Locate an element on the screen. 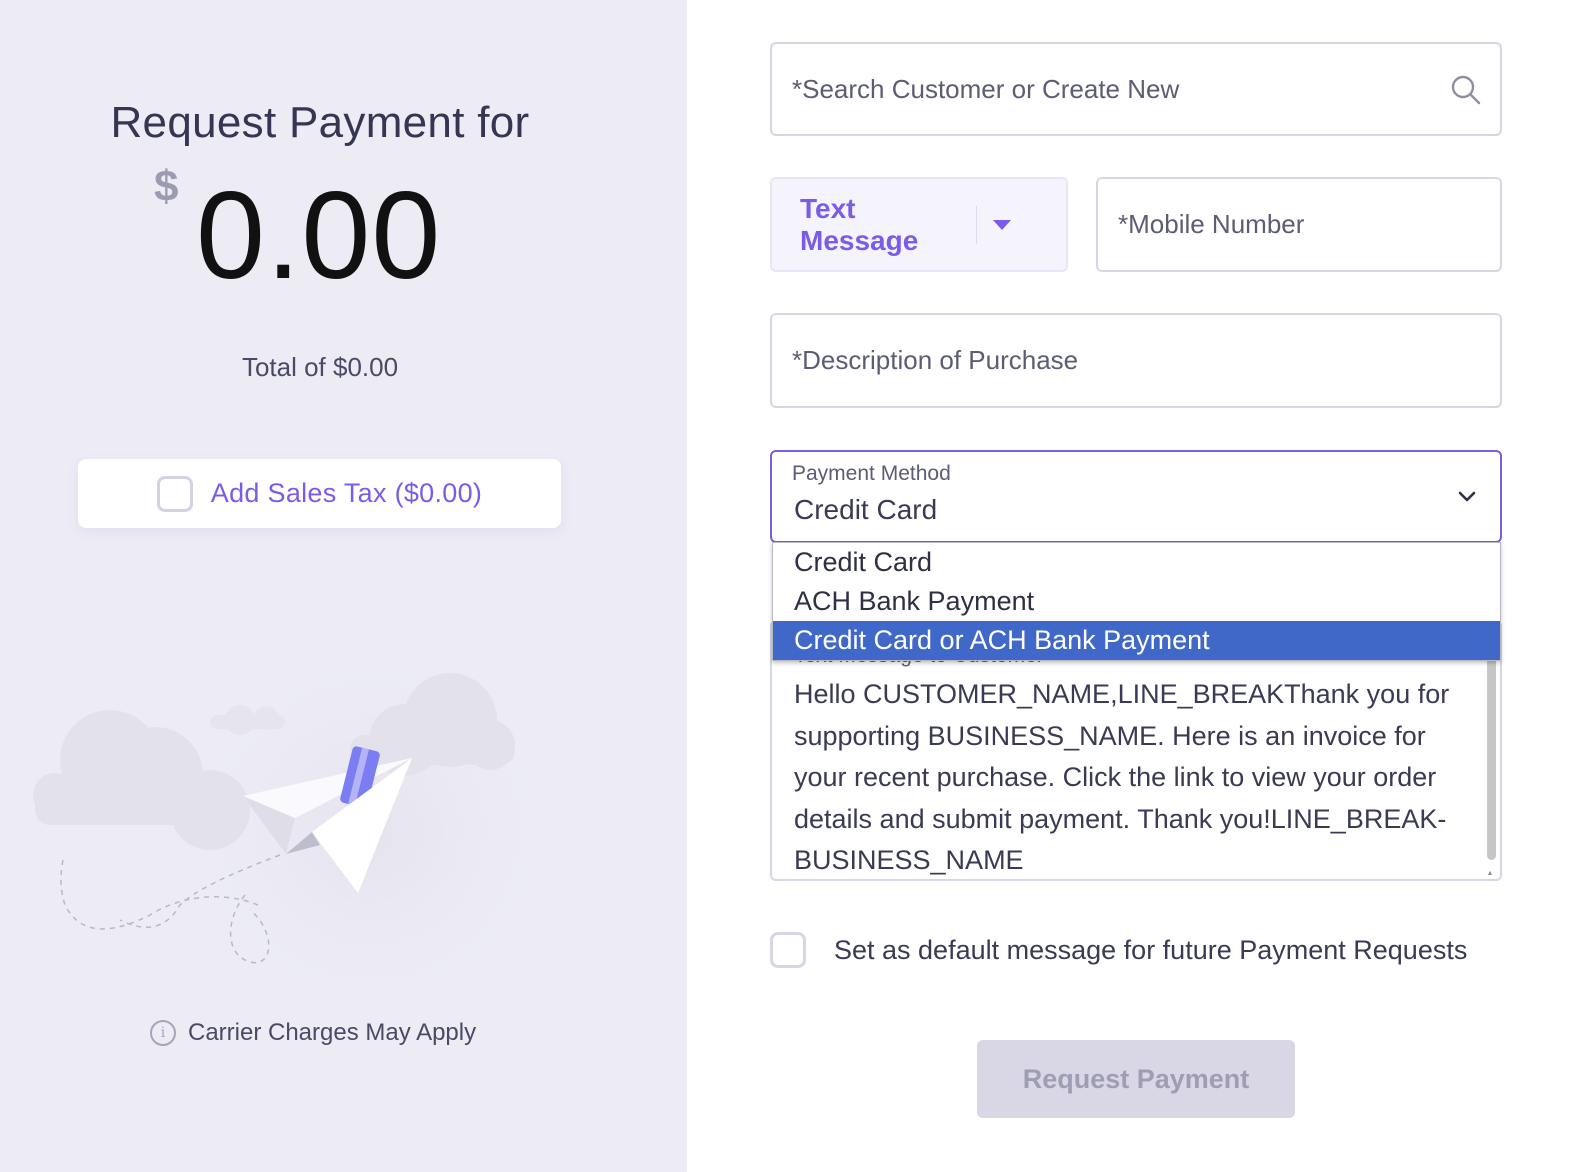  search-icon is located at coordinates (1466, 90).